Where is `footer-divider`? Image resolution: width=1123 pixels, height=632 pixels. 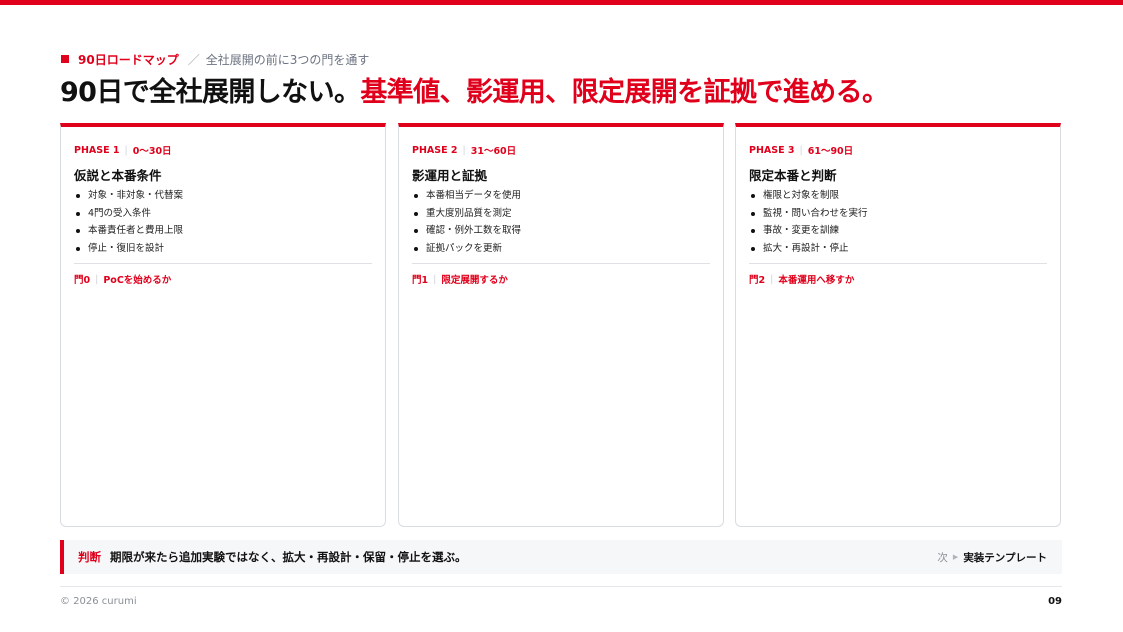 footer-divider is located at coordinates (561, 586).